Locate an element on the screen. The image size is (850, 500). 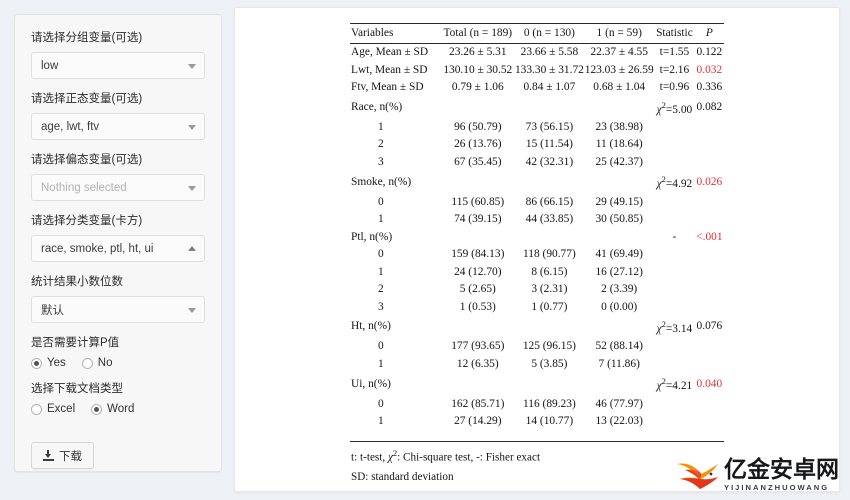
doctype-radio-excel: Excel is located at coordinates (53, 409).